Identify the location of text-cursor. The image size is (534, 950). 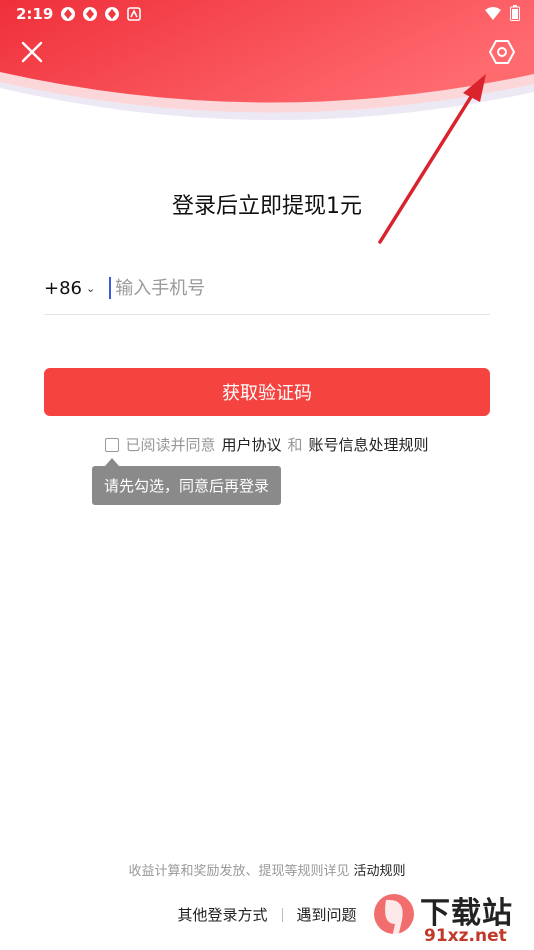
(110, 288).